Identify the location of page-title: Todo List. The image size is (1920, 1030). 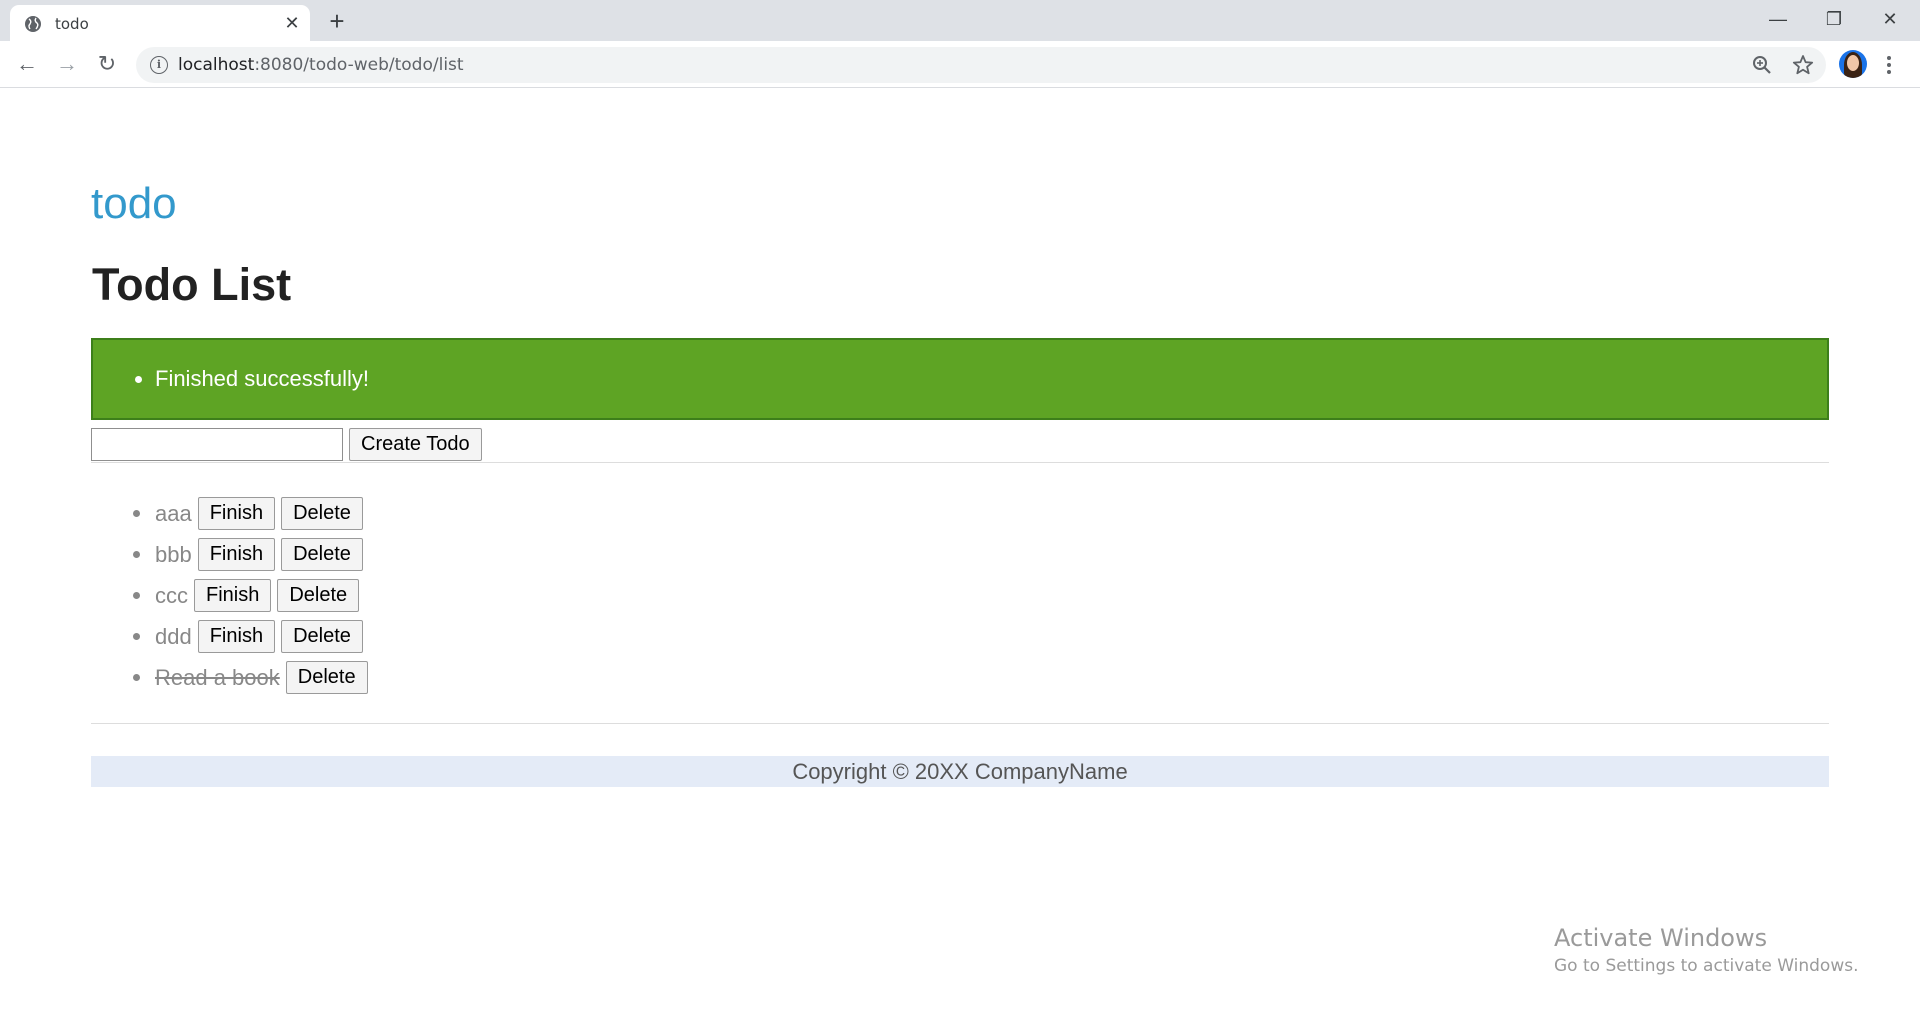
(192, 284).